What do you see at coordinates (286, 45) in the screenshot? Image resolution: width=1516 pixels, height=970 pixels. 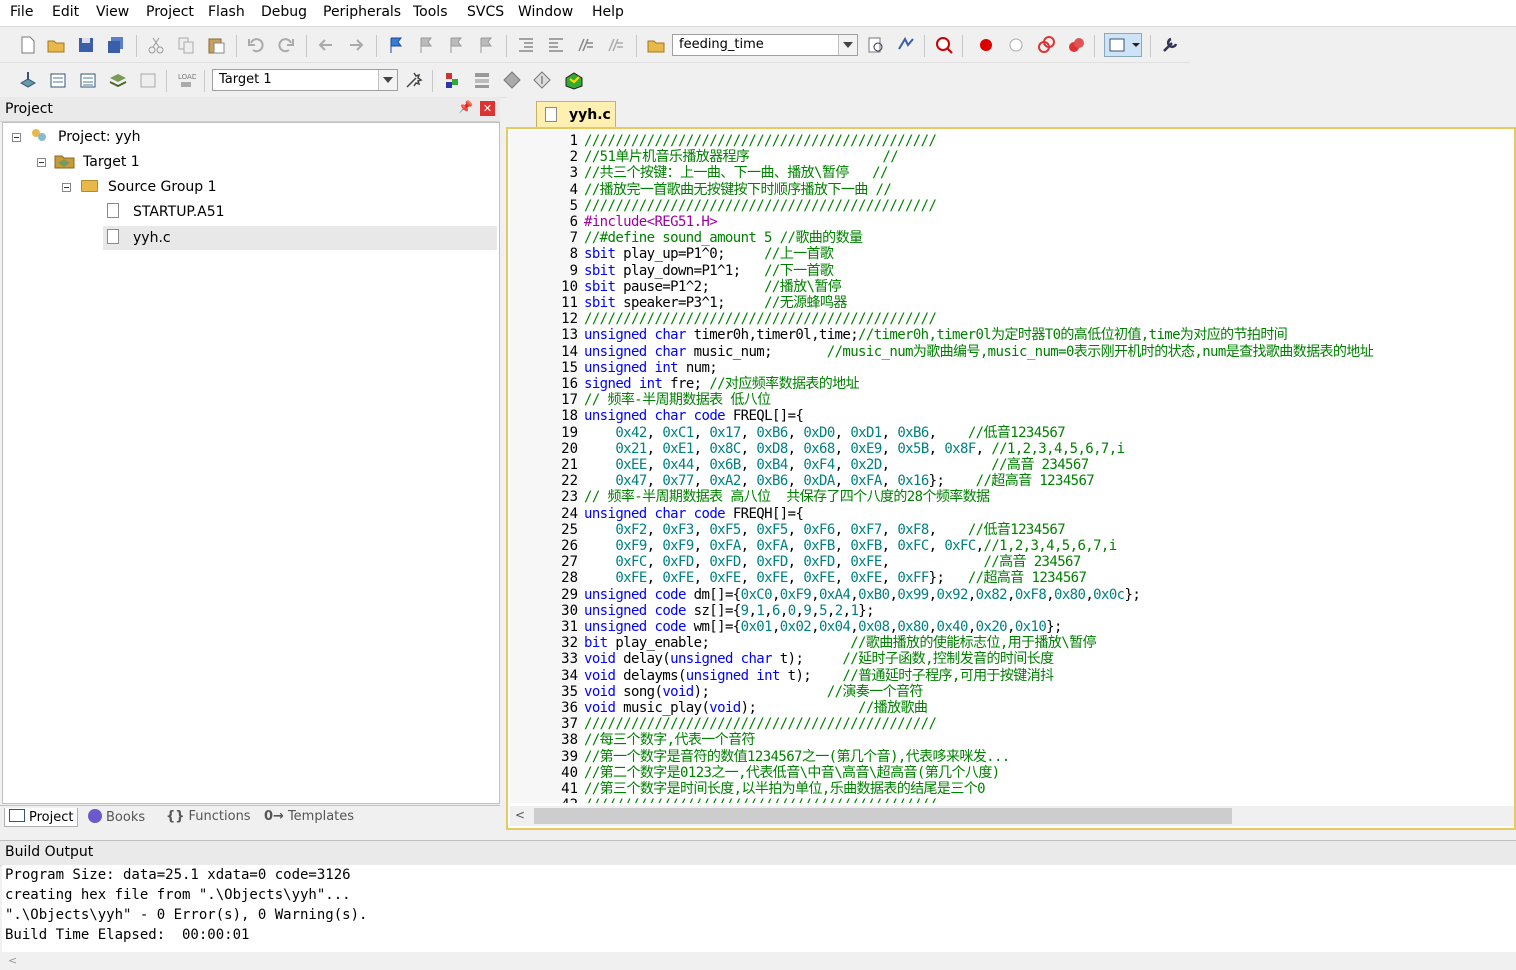 I see `redo-icon` at bounding box center [286, 45].